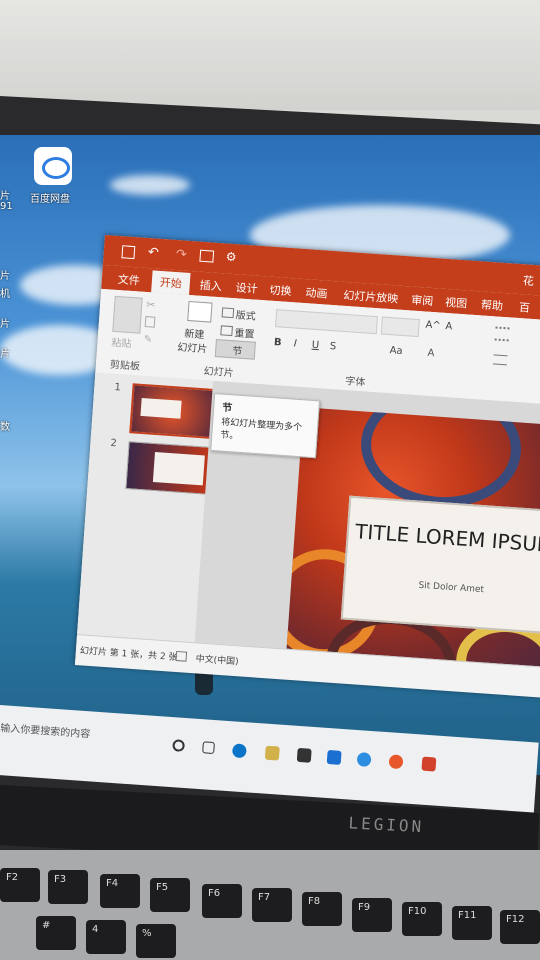 This screenshot has width=540, height=960. I want to click on tab-review: 审阅, so click(422, 300).